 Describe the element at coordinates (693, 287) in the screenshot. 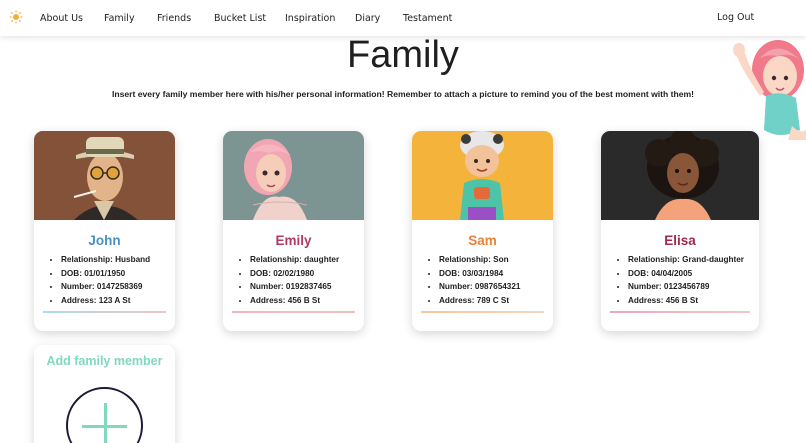

I see `member-number: Number: 0123456789` at that location.